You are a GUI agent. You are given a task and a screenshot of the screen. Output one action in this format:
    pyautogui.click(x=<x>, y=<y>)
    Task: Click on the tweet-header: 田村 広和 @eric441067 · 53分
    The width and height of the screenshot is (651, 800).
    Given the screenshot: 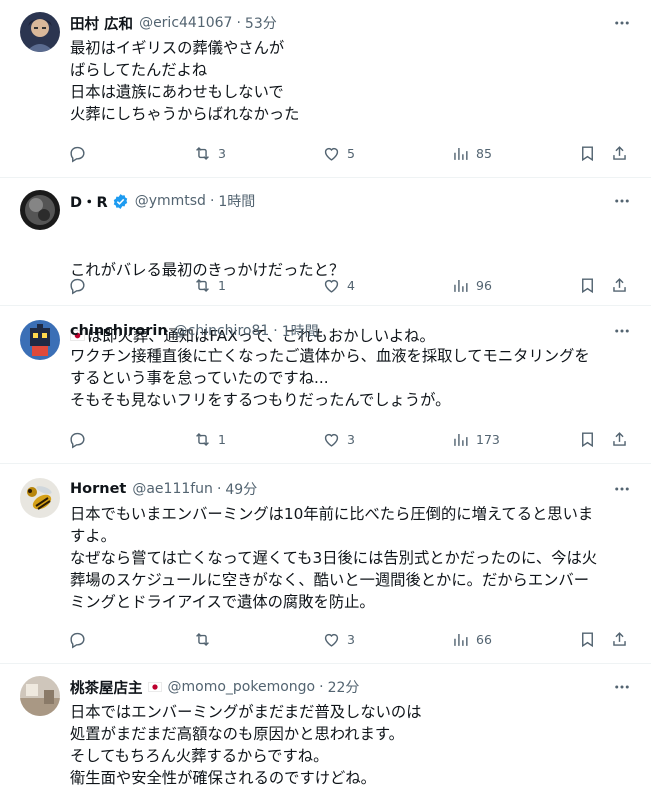 What is the action you would take?
    pyautogui.click(x=173, y=23)
    